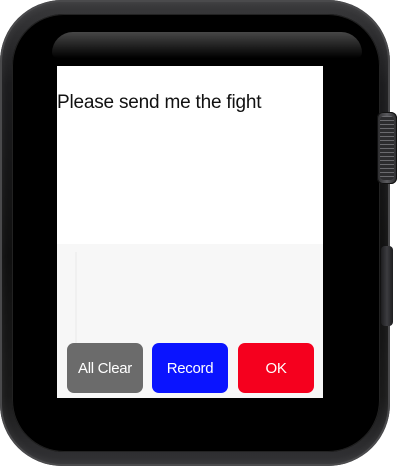 This screenshot has height=466, width=403. I want to click on message-text: Please send me the fight, so click(159, 102).